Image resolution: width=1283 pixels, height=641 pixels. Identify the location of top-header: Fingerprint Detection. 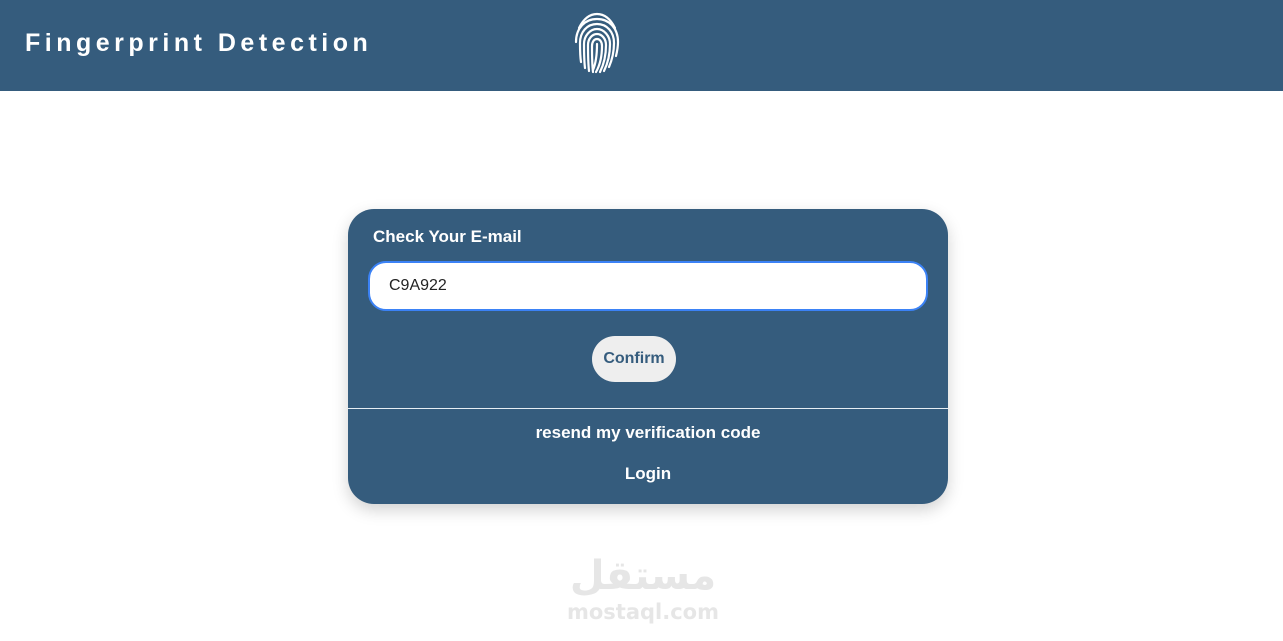
(641, 45).